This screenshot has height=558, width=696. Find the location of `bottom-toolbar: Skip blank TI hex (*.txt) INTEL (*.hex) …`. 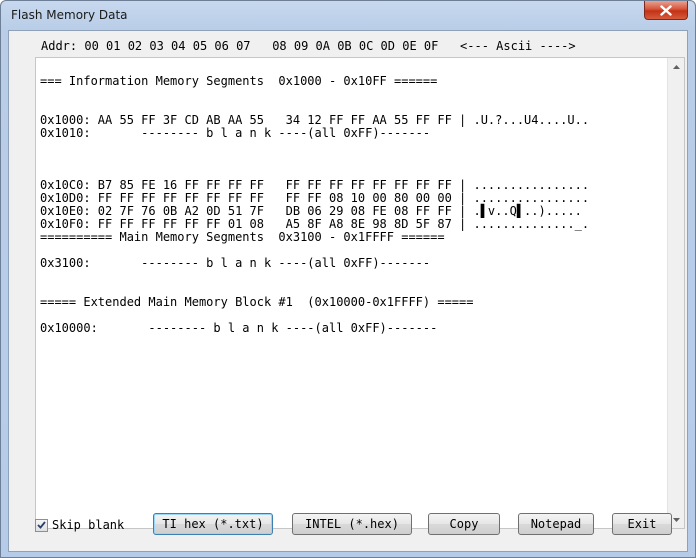

bottom-toolbar: Skip blank TI hex (*.txt) INTEL (*.hex) … is located at coordinates (349, 531).